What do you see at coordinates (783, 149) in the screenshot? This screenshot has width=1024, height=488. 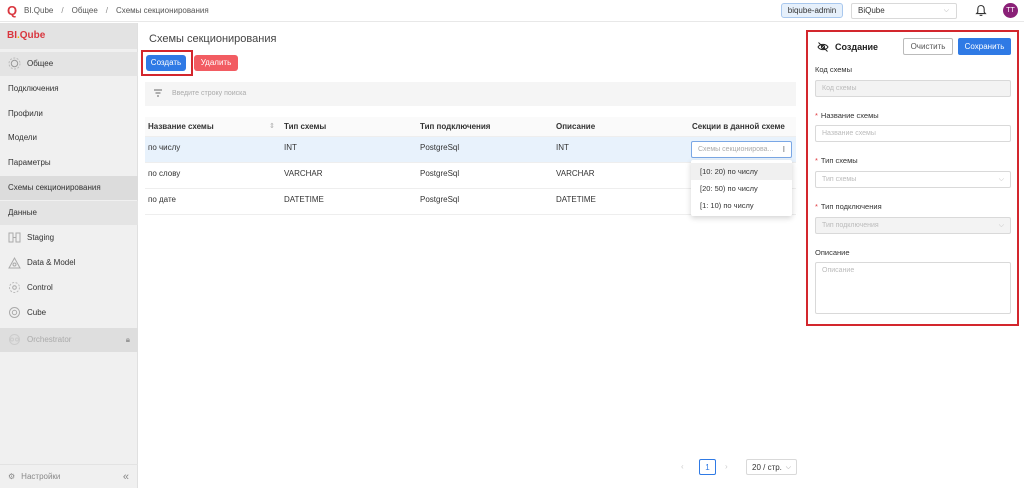 I see `text-cursor-icon: I` at bounding box center [783, 149].